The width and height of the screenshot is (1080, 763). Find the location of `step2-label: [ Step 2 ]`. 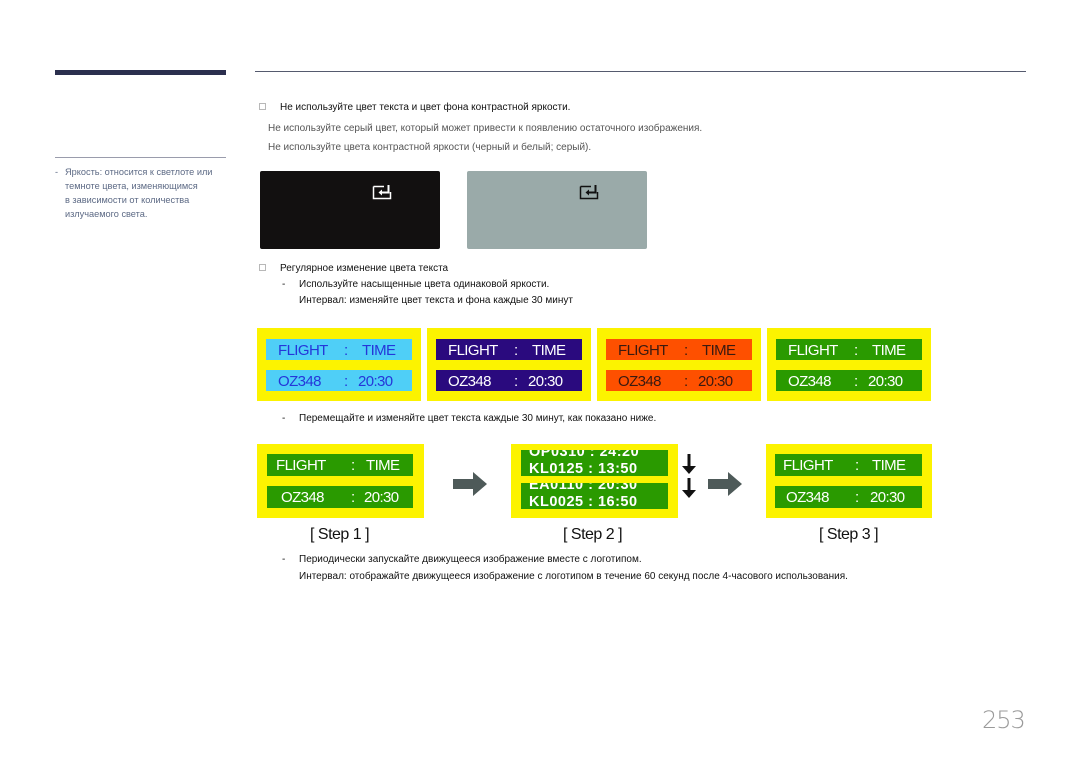

step2-label: [ Step 2 ] is located at coordinates (593, 534).